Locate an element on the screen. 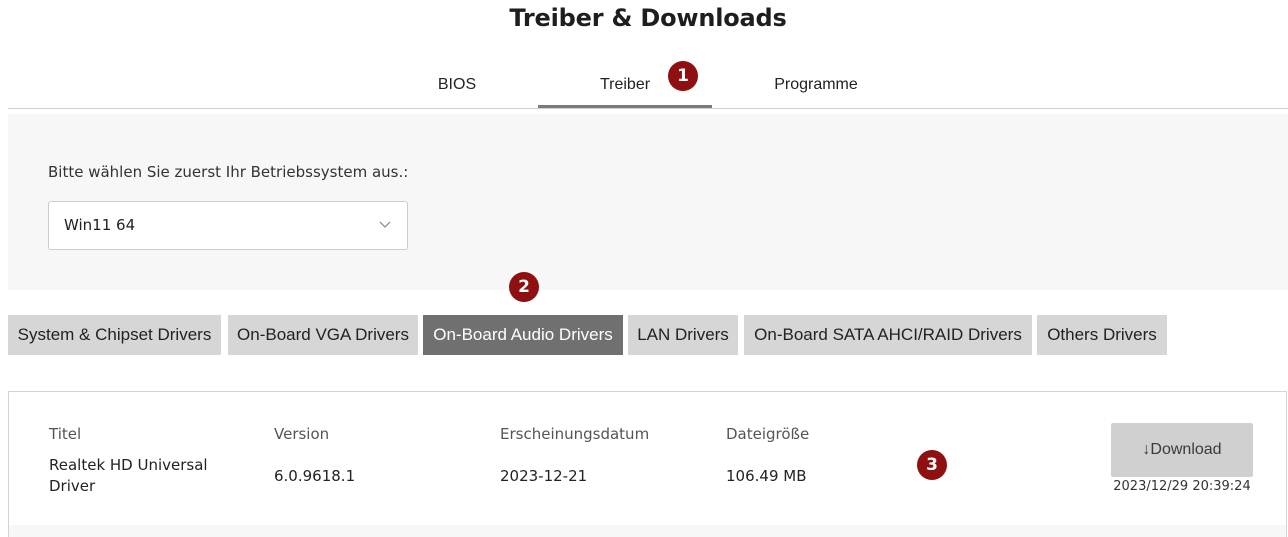 Image resolution: width=1288 pixels, height=537 pixels. header-size: Dateigröße is located at coordinates (768, 434).